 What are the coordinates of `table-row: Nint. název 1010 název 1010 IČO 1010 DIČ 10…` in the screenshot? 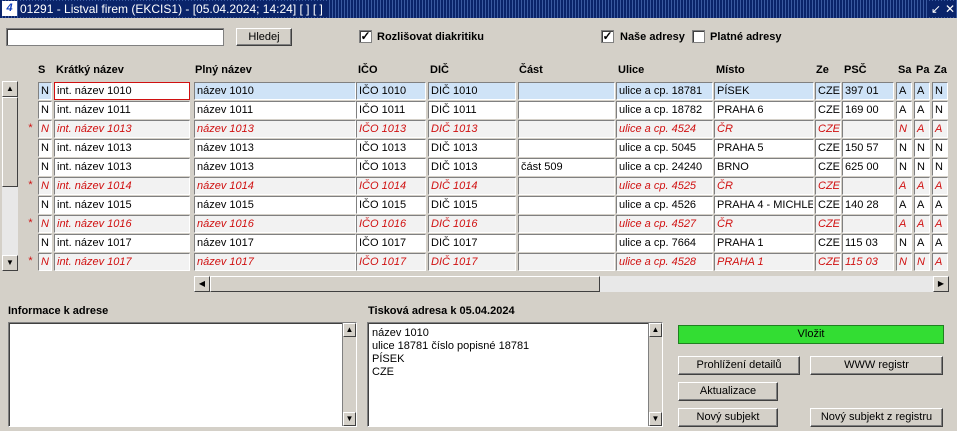 It's located at (485, 91).